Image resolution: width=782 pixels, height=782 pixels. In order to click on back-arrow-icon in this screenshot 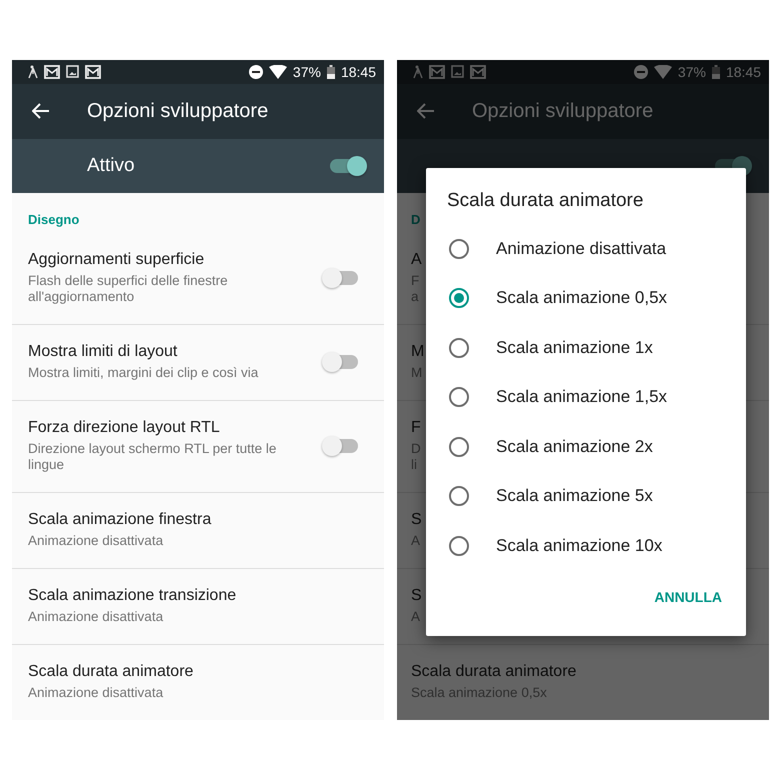, I will do `click(41, 111)`.